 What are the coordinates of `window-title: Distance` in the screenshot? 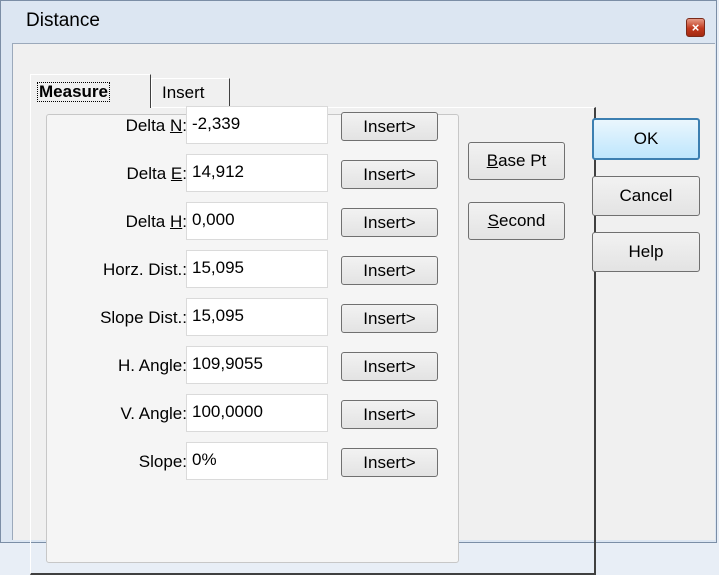 It's located at (63, 20).